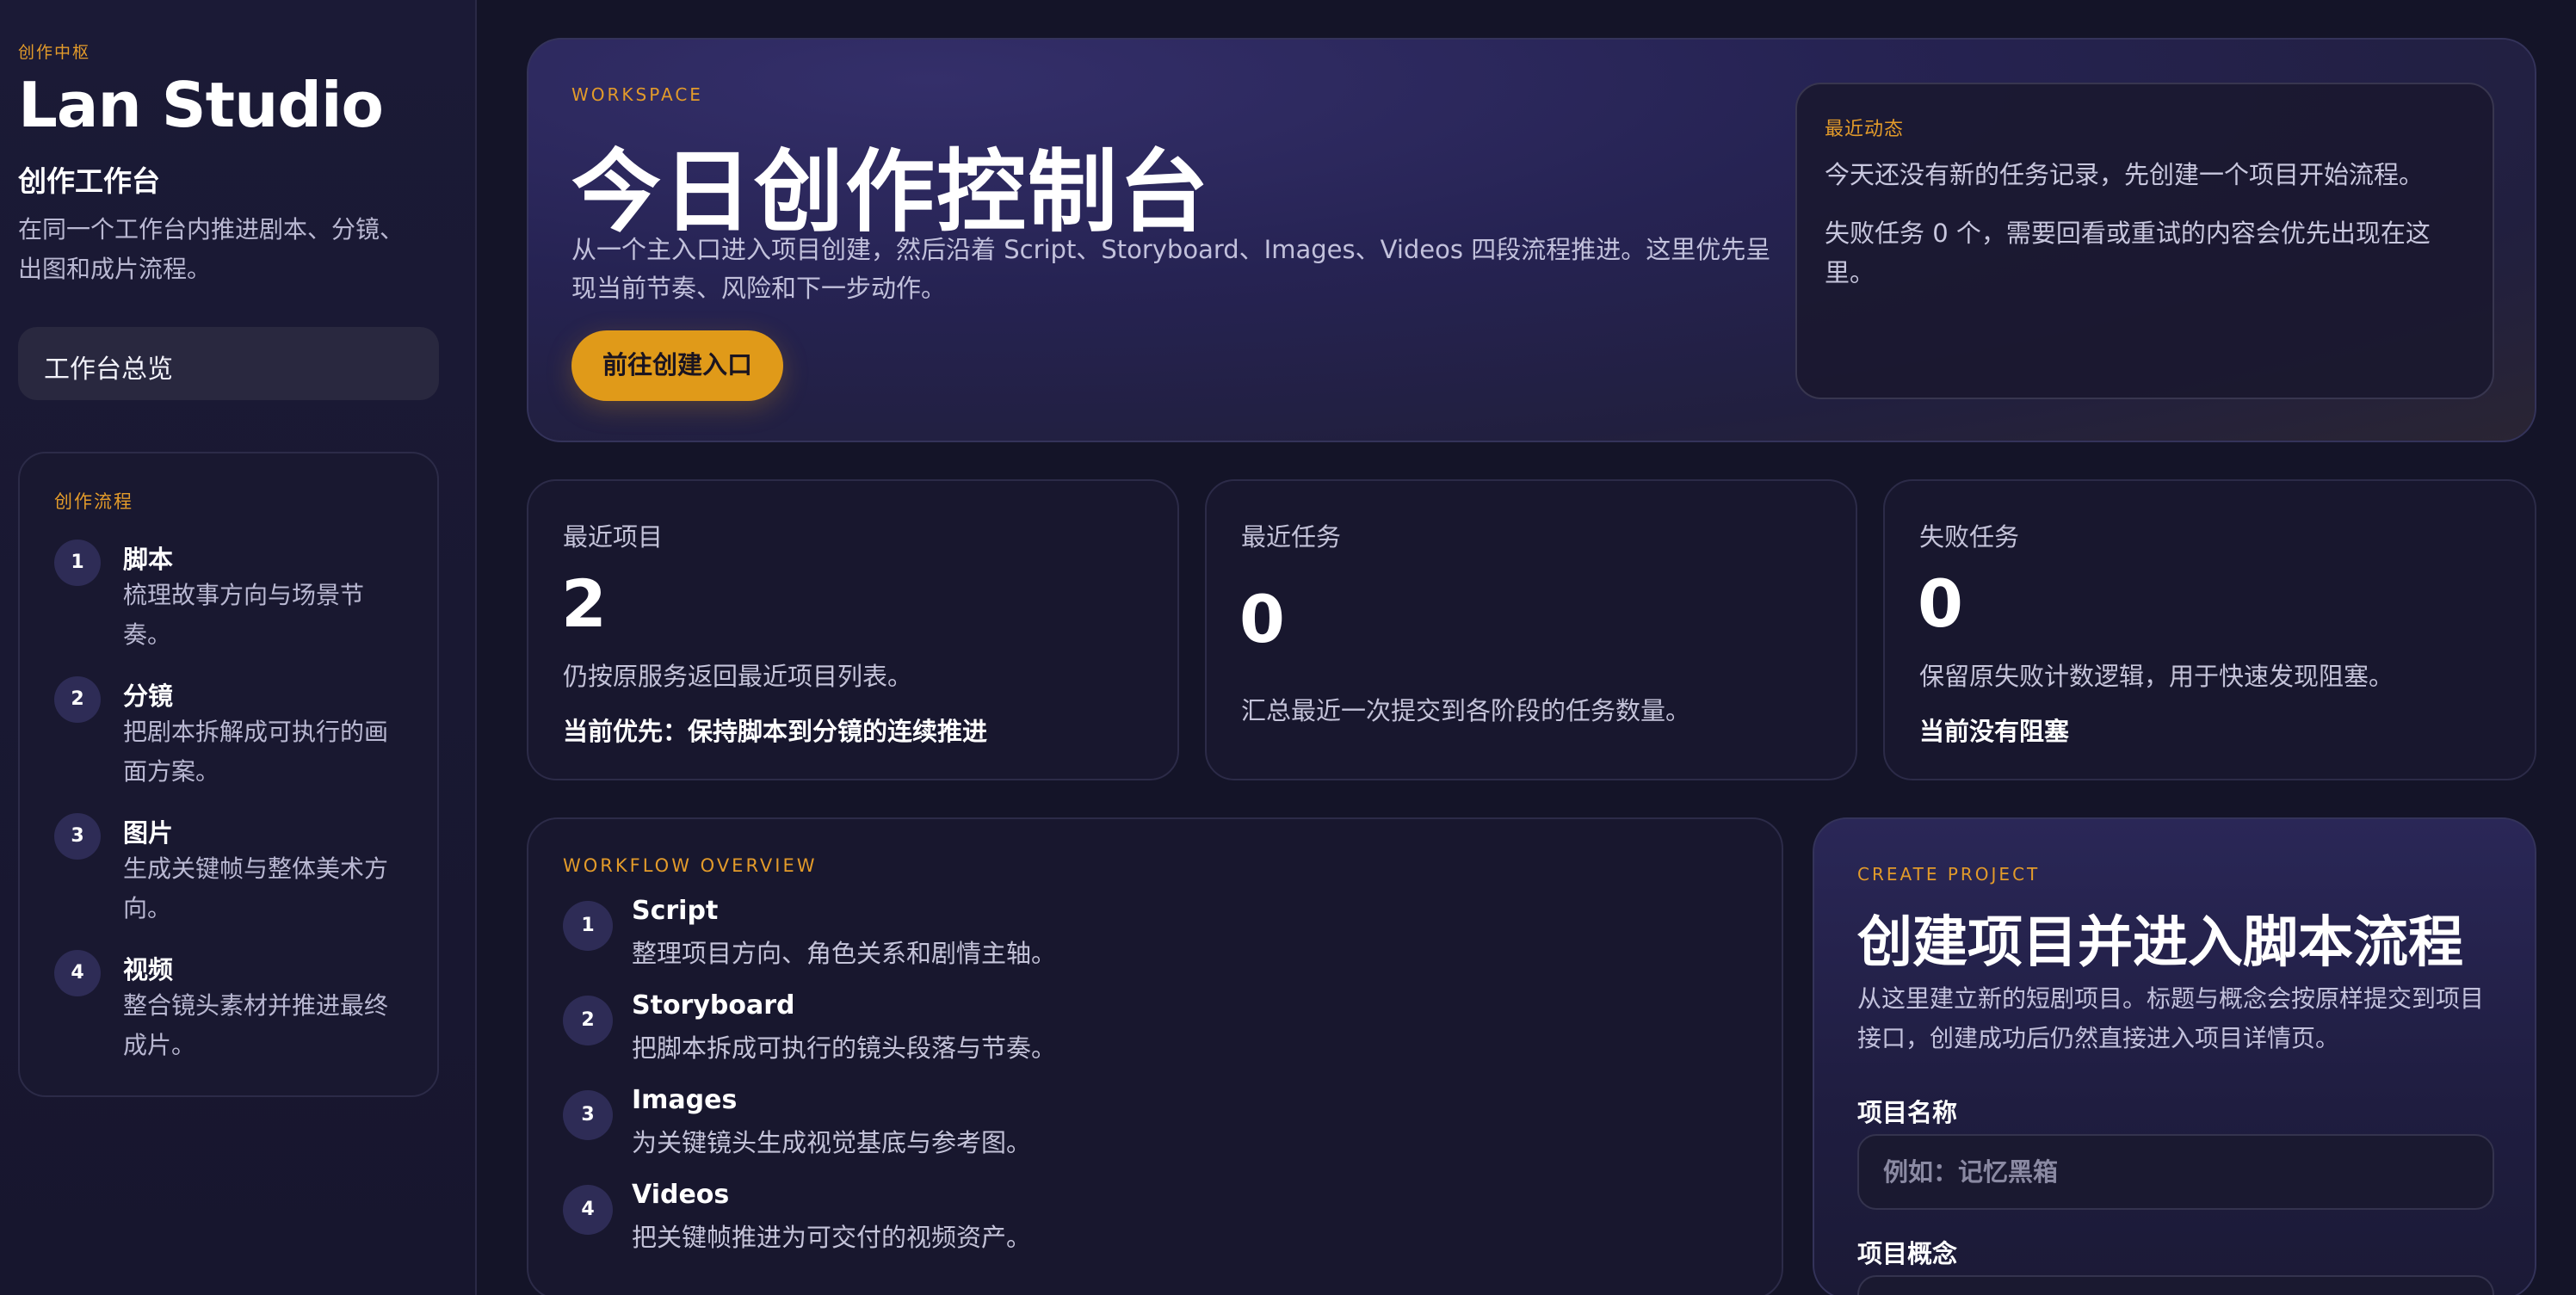 The height and width of the screenshot is (1295, 2576). I want to click on step-title: 图片, so click(148, 833).